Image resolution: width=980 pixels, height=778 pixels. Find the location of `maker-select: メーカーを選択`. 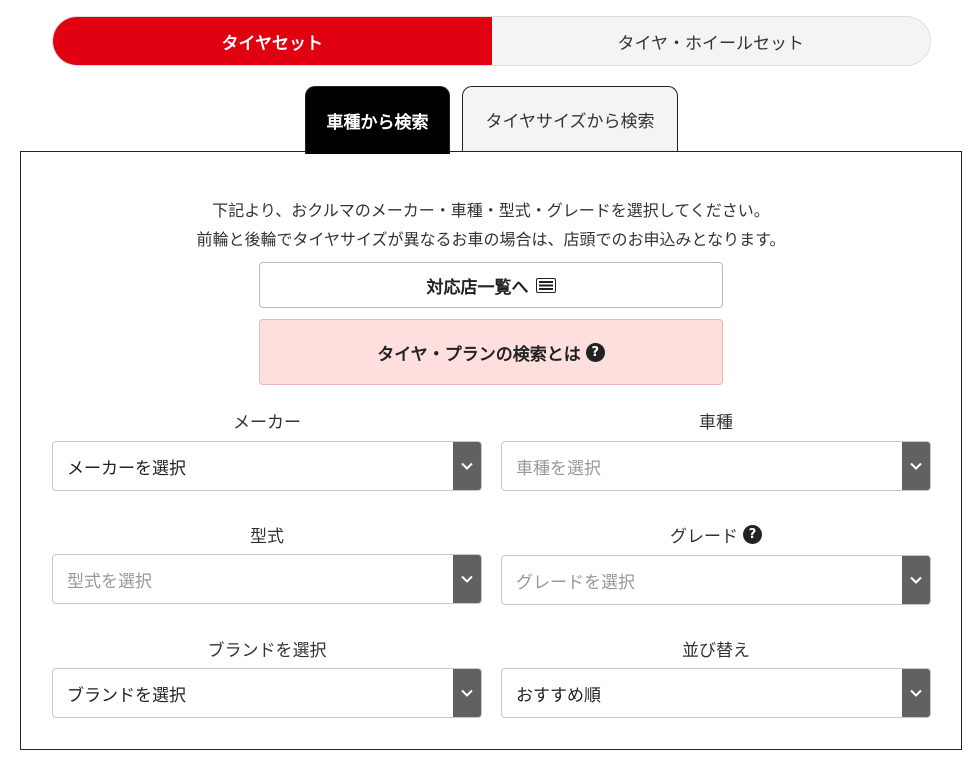

maker-select: メーカーを選択 is located at coordinates (267, 466).